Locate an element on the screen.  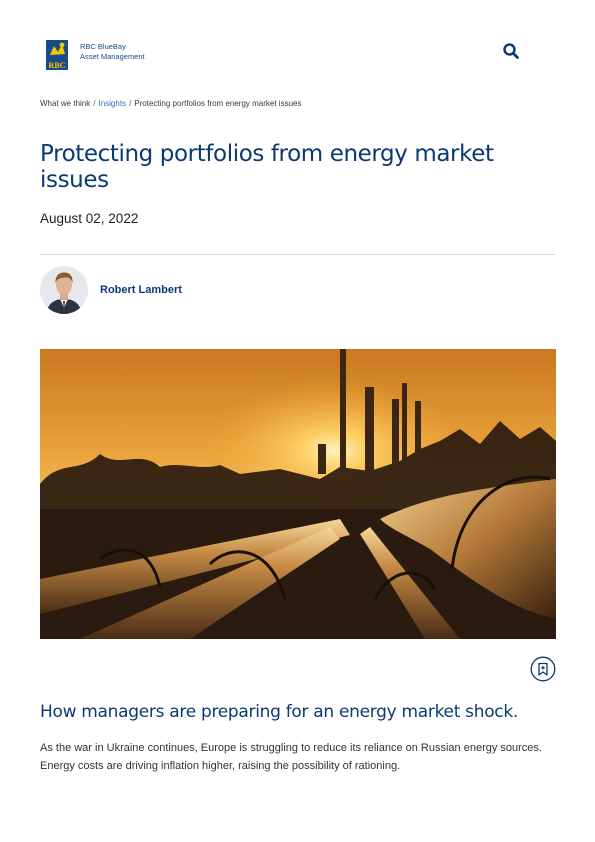
bookmark-button is located at coordinates (543, 669).